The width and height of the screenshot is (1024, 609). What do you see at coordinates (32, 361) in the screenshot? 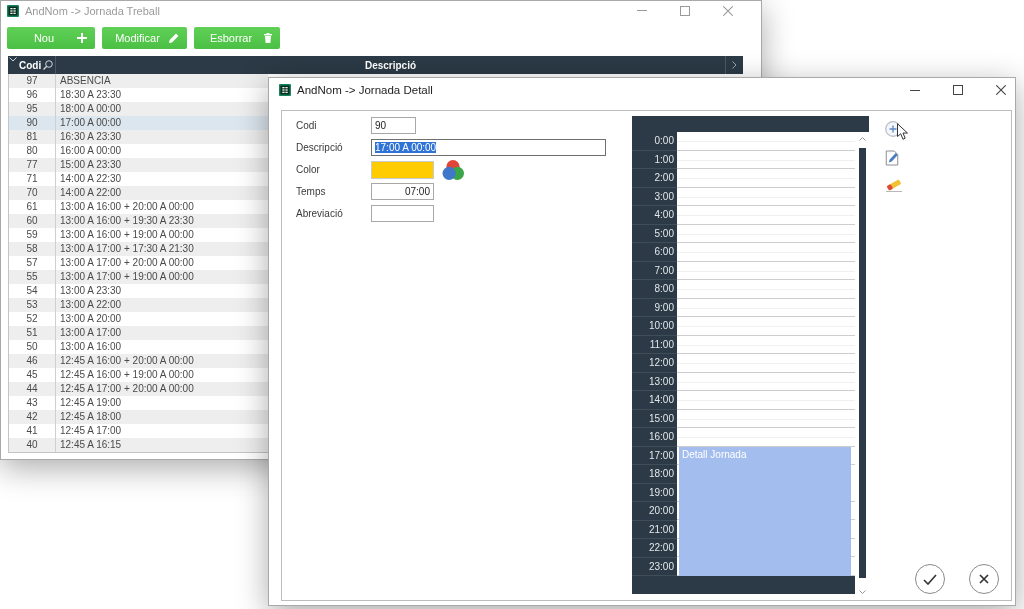
I see `table-cell: 46` at bounding box center [32, 361].